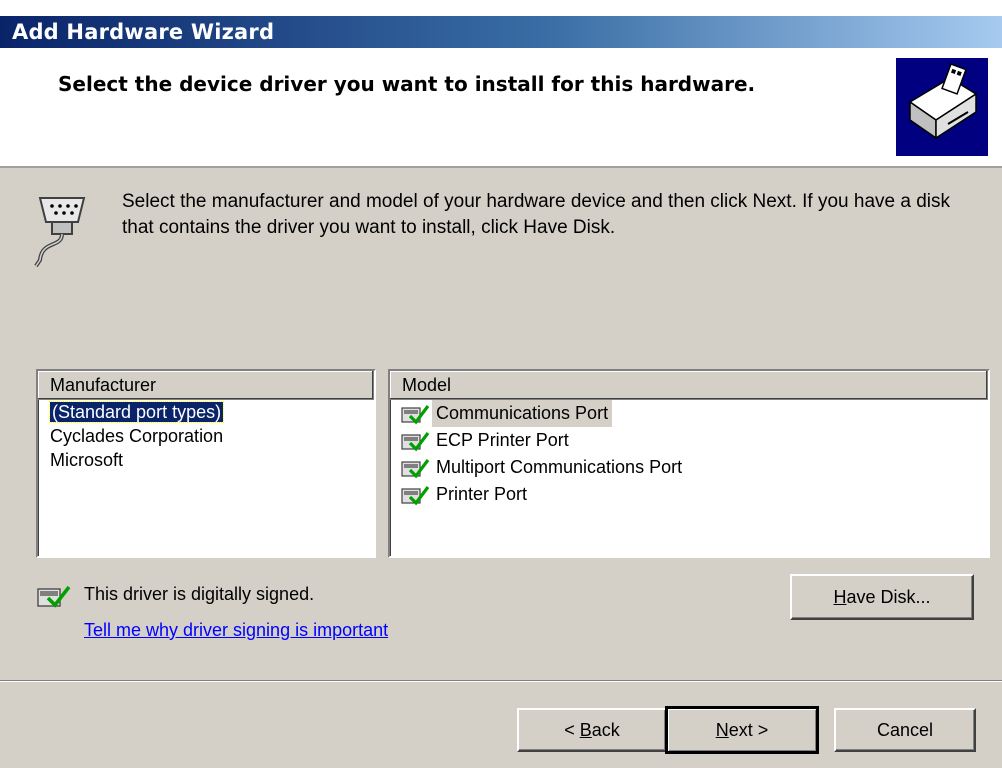 The height and width of the screenshot is (768, 1002). Describe the element at coordinates (206, 385) in the screenshot. I see `manufacturer-column-header: Manufacturer` at that location.